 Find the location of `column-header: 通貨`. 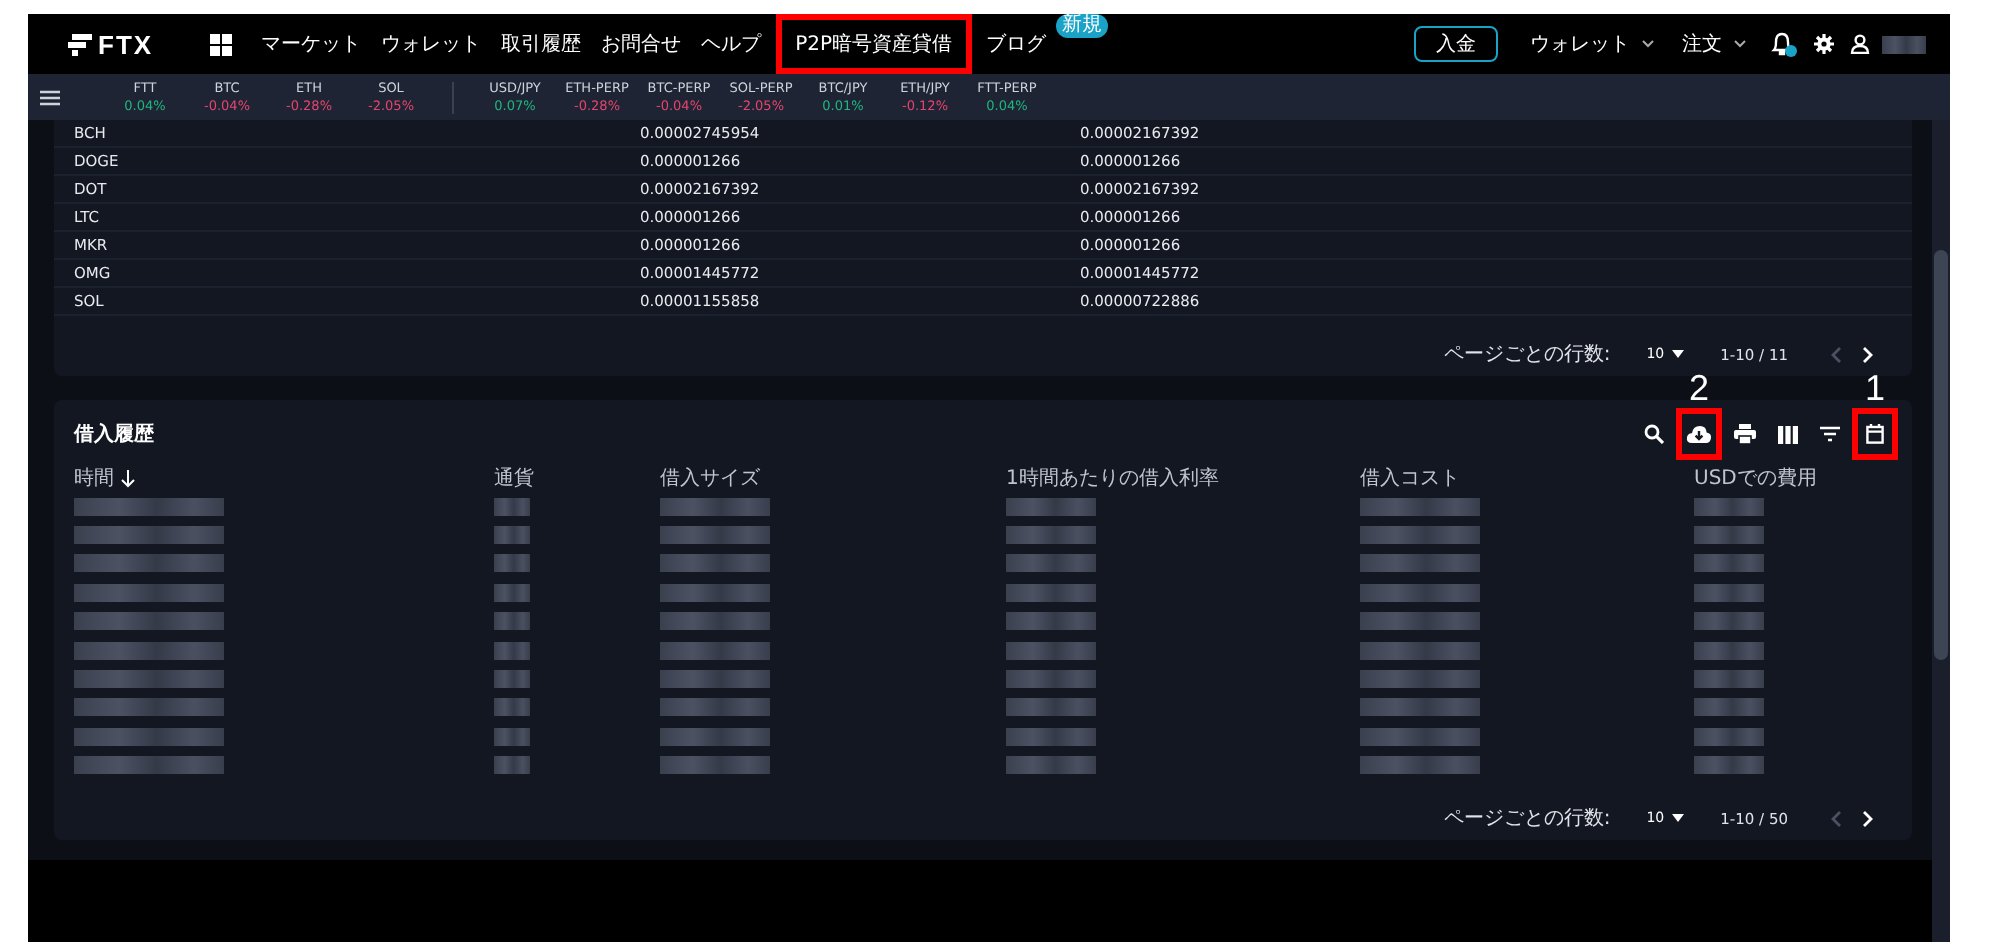

column-header: 通貨 is located at coordinates (577, 478).